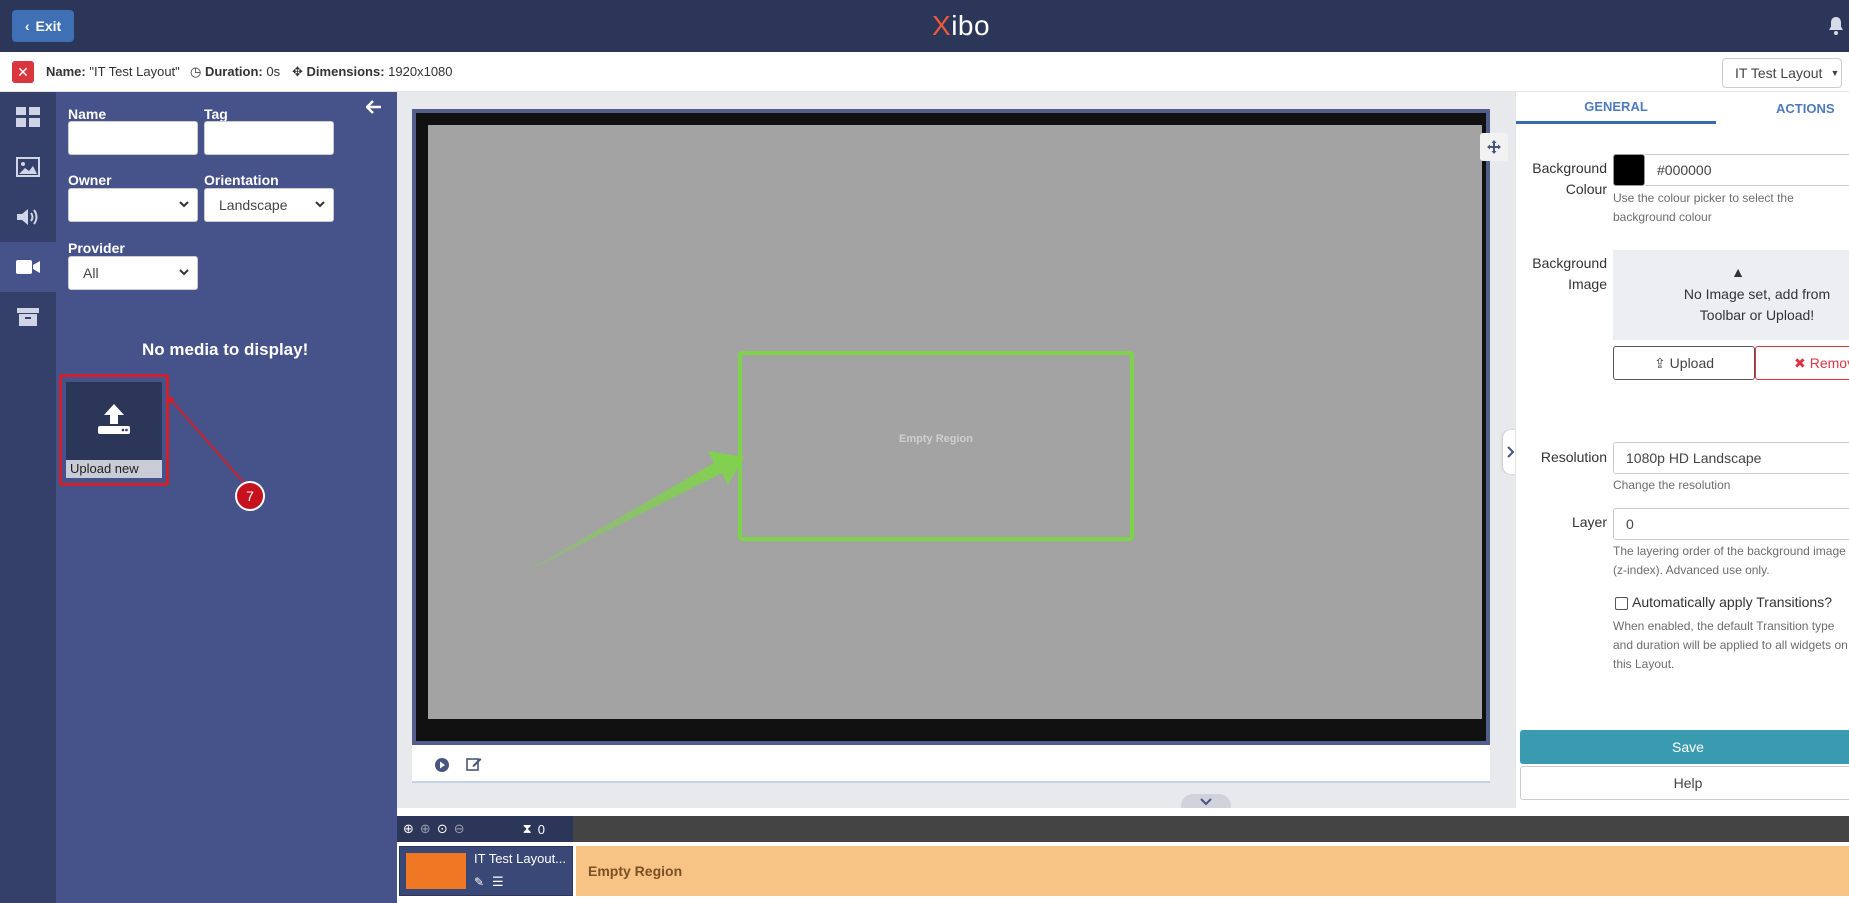 This screenshot has width=1849, height=903. Describe the element at coordinates (1782, 73) in the screenshot. I see `layout-select-dropdown: IT Test Layout ▼` at that location.